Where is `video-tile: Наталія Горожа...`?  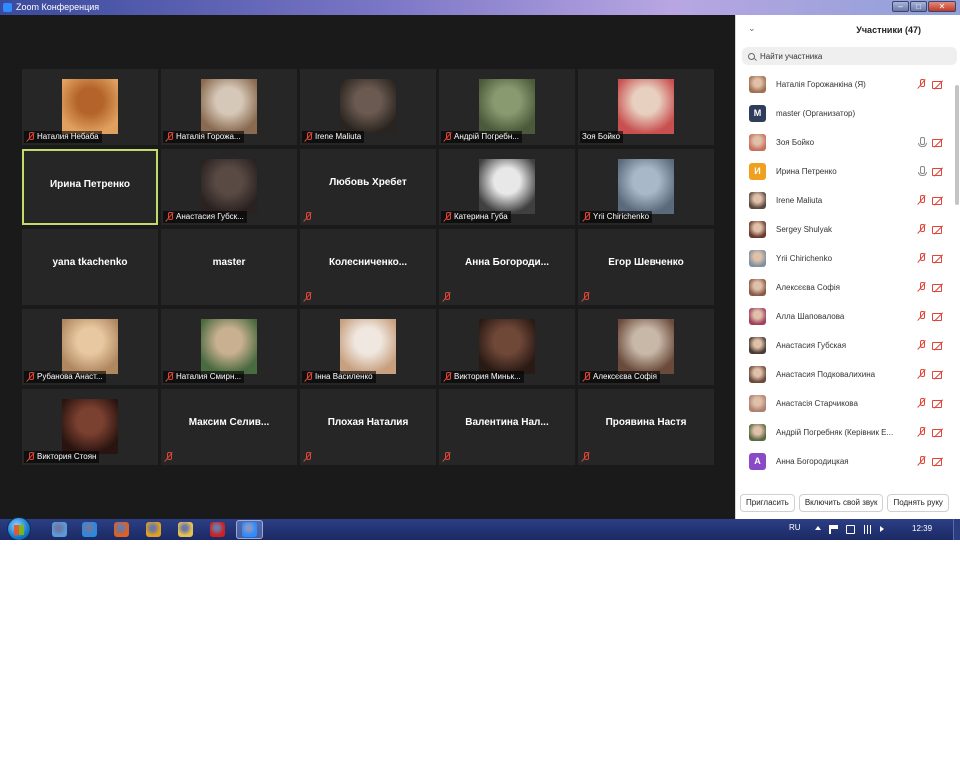
video-tile: Наталія Горожа... is located at coordinates (229, 107).